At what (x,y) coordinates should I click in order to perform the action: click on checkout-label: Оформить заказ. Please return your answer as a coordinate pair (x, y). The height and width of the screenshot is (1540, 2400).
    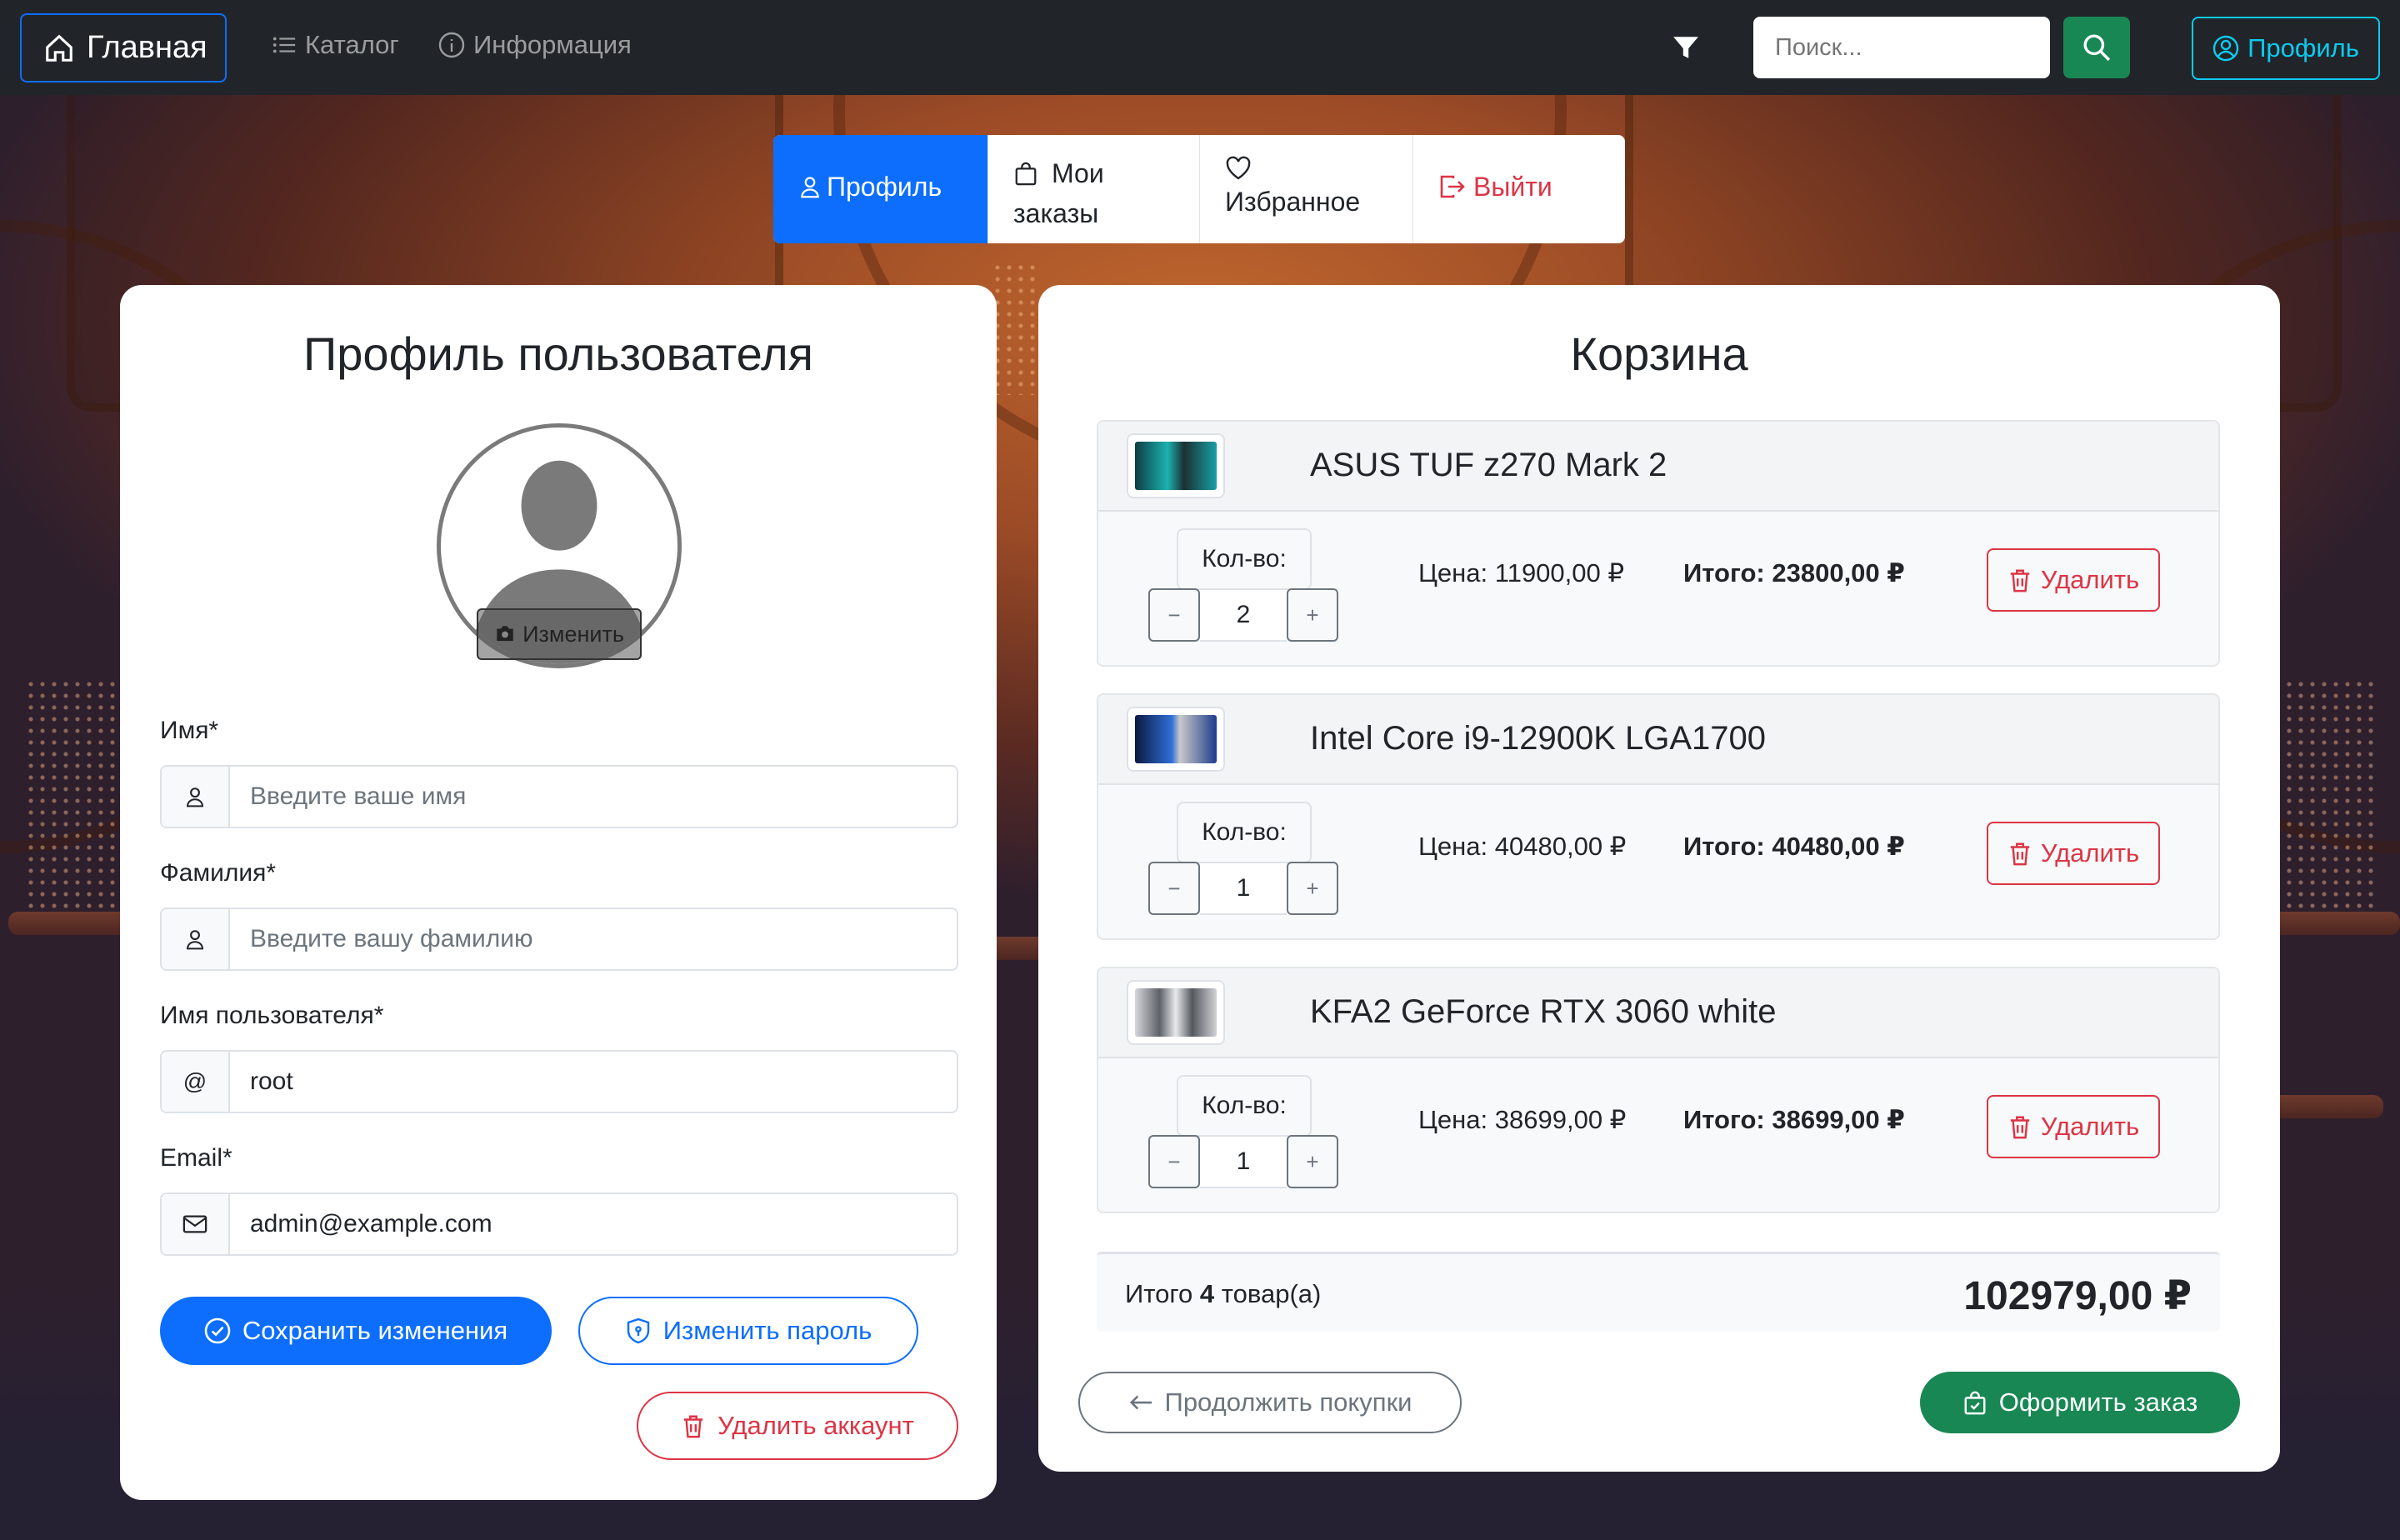
    Looking at the image, I should click on (2098, 1402).